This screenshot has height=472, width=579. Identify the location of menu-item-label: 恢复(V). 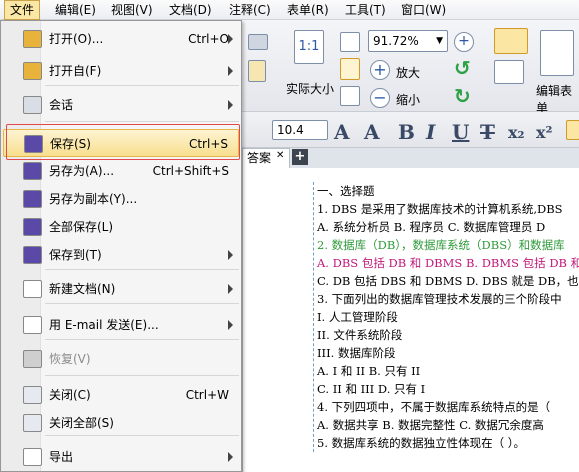
(70, 359).